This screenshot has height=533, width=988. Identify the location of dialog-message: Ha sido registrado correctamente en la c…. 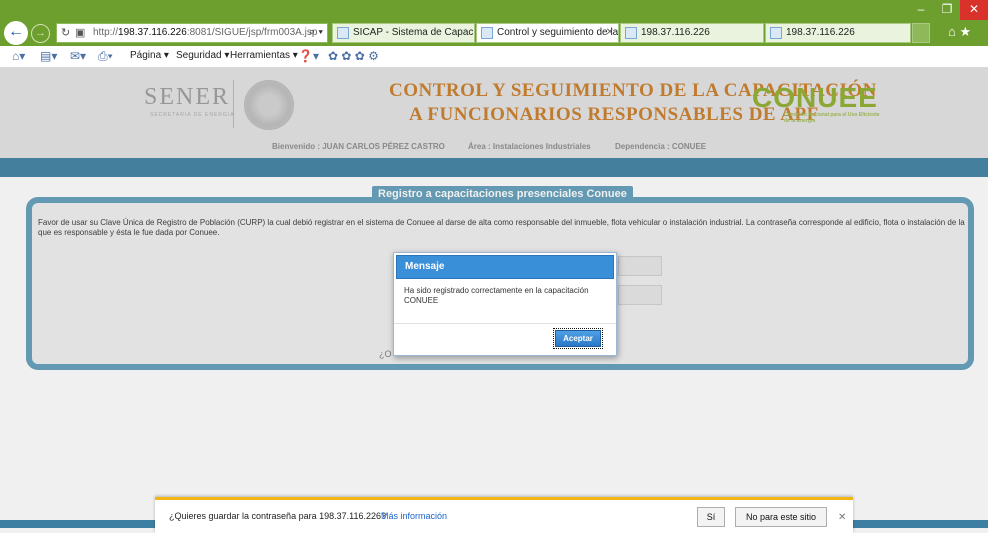
(496, 295).